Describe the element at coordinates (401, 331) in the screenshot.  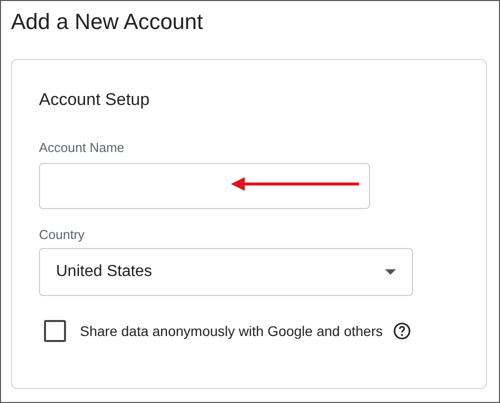
I see `help-icon` at that location.